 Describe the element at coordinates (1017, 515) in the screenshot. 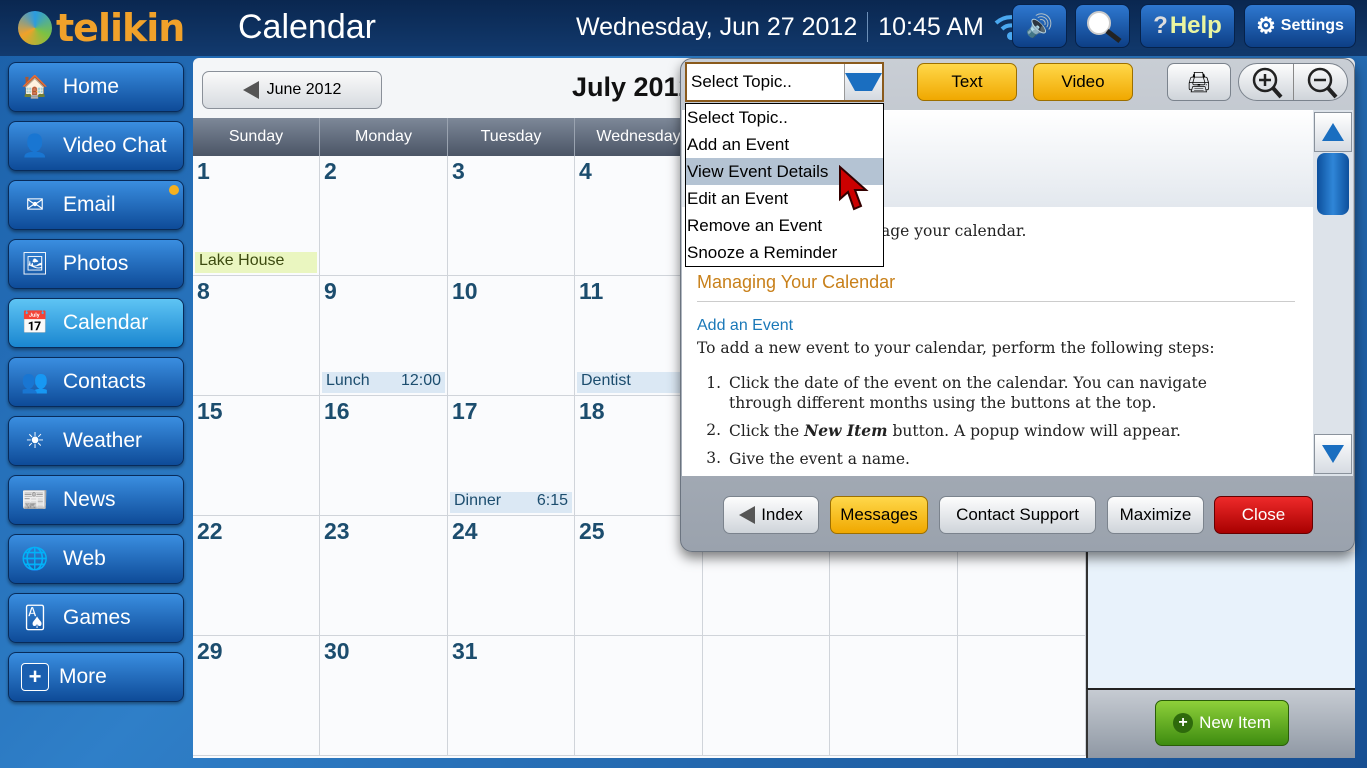

I see `contact-support-button: Contact Support` at that location.